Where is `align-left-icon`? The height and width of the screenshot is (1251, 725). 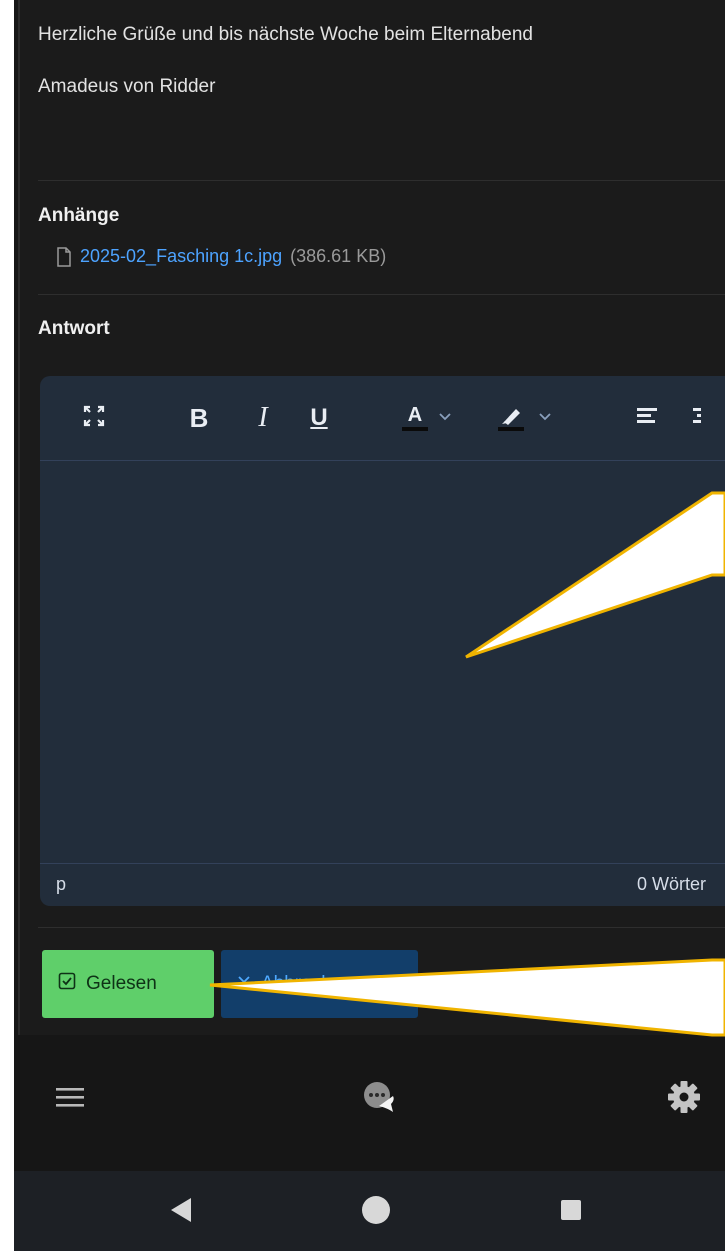 align-left-icon is located at coordinates (647, 418).